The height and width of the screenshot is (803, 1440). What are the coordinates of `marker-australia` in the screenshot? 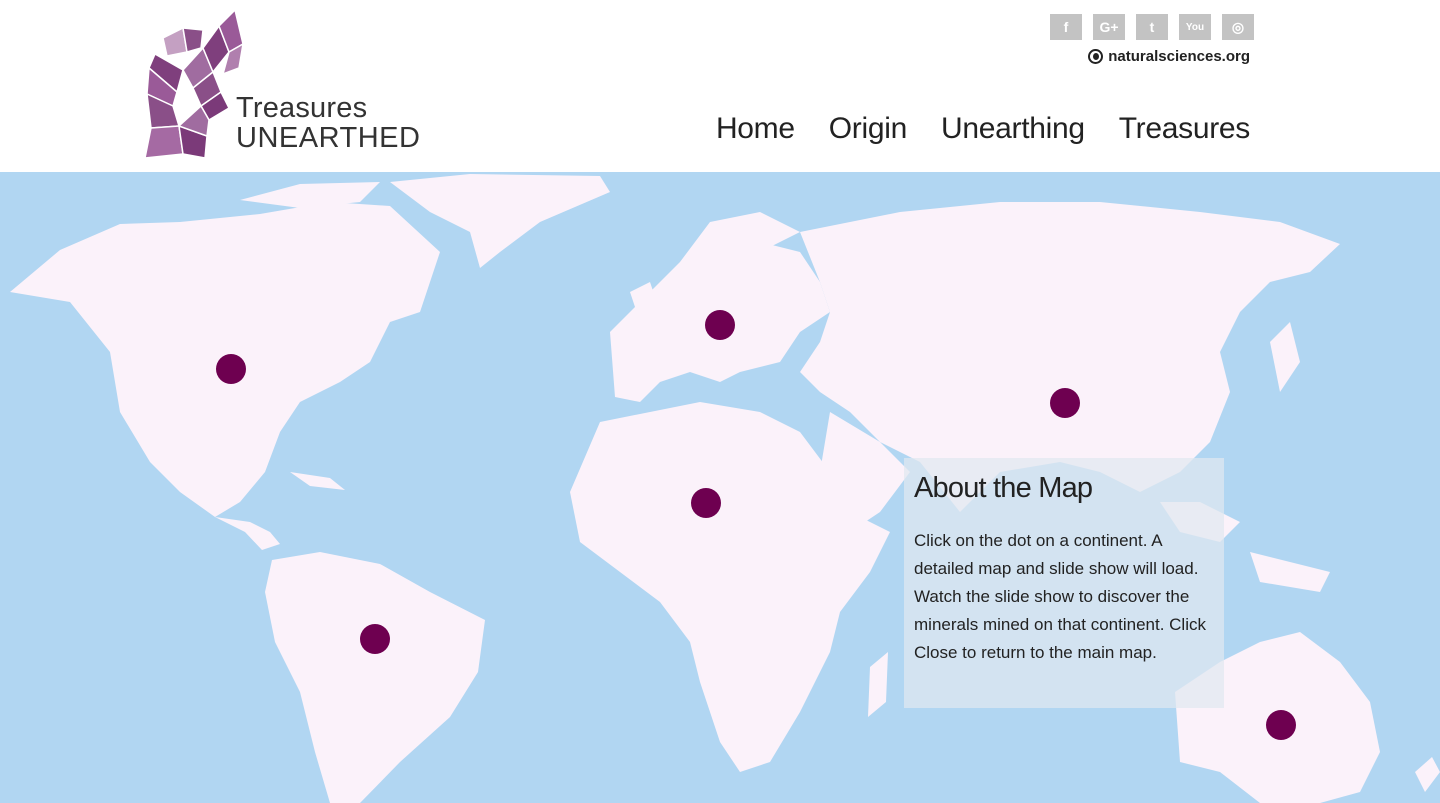 It's located at (1281, 725).